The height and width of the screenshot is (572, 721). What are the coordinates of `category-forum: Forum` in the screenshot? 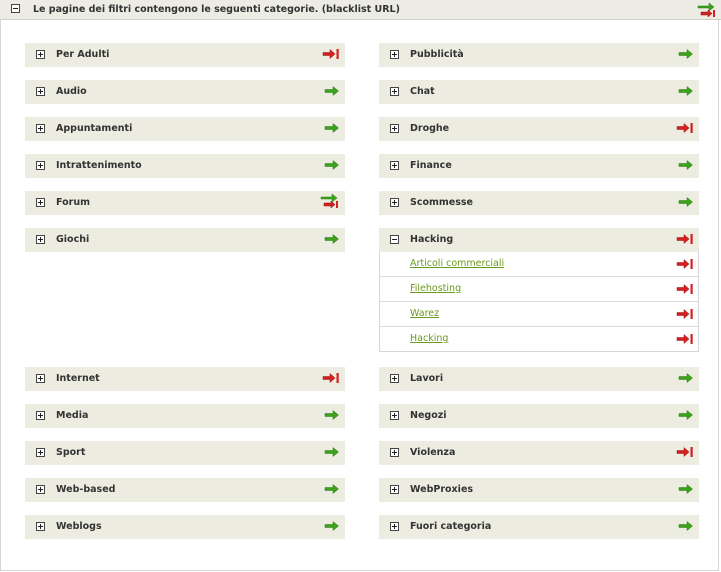 It's located at (185, 203).